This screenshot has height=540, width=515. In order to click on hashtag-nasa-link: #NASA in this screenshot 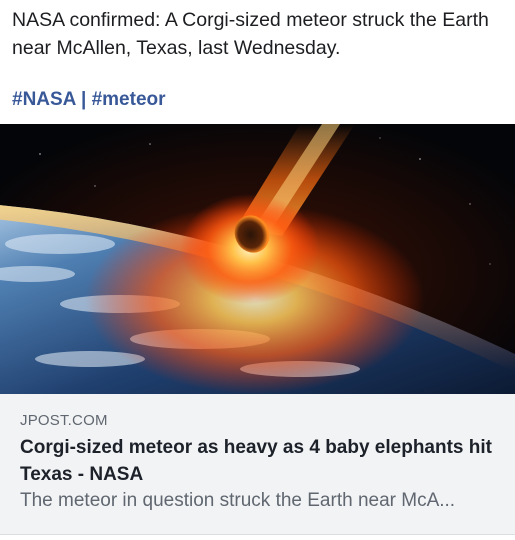, I will do `click(44, 99)`.